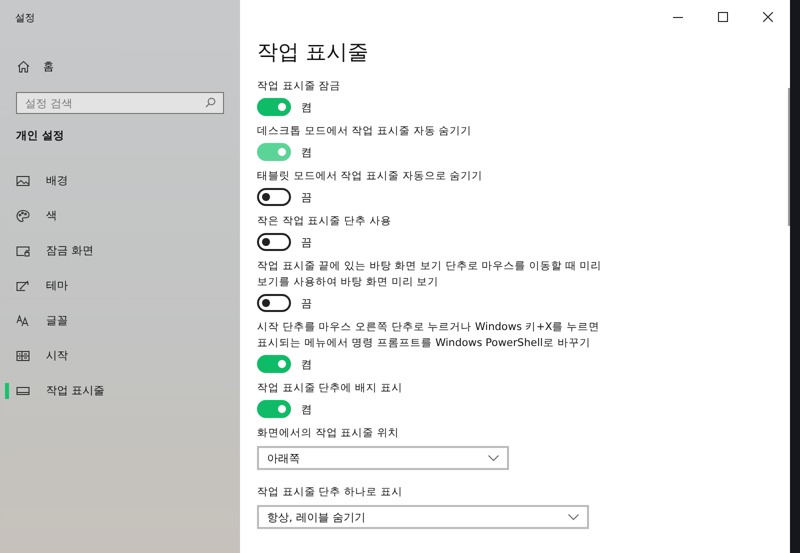 The height and width of the screenshot is (553, 800). Describe the element at coordinates (324, 221) in the screenshot. I see `setting-label: 작은 작업 표시줄 단추 사용` at that location.